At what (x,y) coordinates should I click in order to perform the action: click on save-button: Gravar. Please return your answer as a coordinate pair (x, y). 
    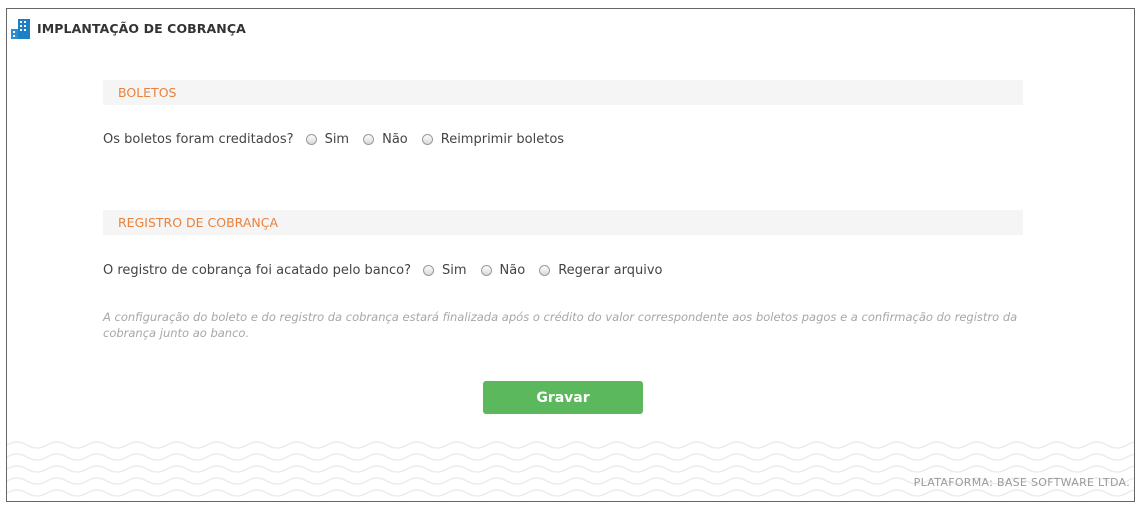
    Looking at the image, I should click on (563, 397).